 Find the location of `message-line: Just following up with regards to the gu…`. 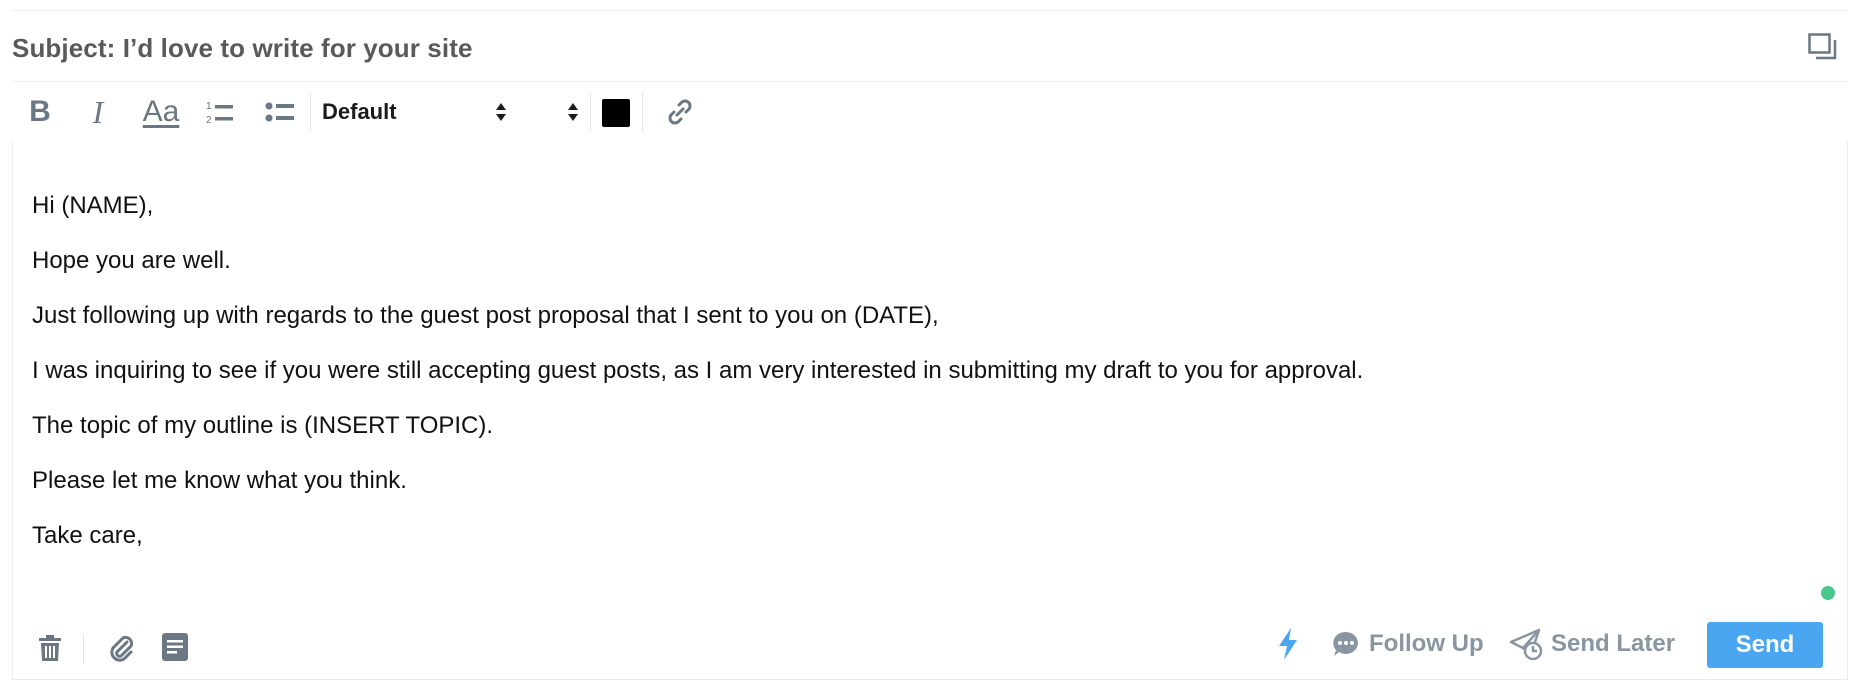

message-line: Just following up with regards to the gu… is located at coordinates (485, 315).